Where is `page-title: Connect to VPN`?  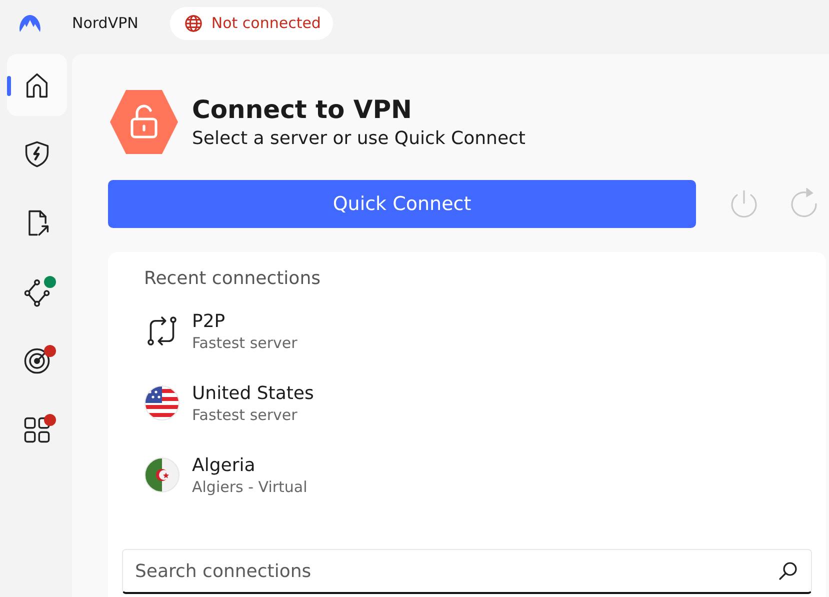 page-title: Connect to VPN is located at coordinates (302, 109).